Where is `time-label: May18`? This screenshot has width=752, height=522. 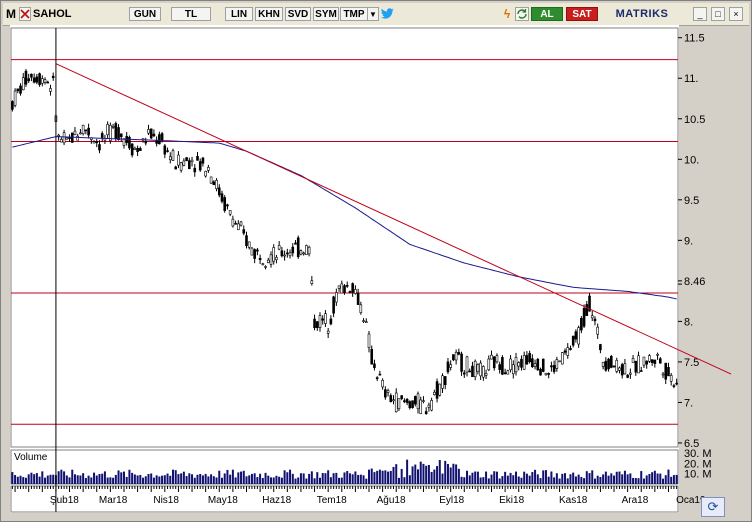
time-label: May18 is located at coordinates (223, 500).